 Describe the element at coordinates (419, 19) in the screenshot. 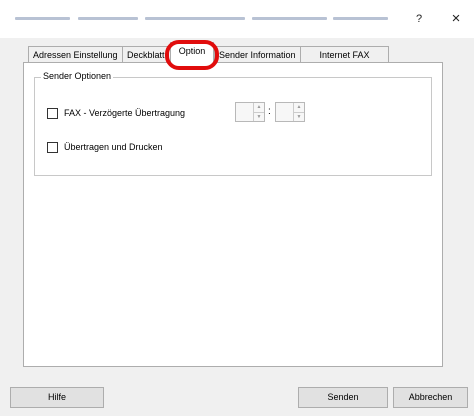

I see `help-icon: ?` at that location.